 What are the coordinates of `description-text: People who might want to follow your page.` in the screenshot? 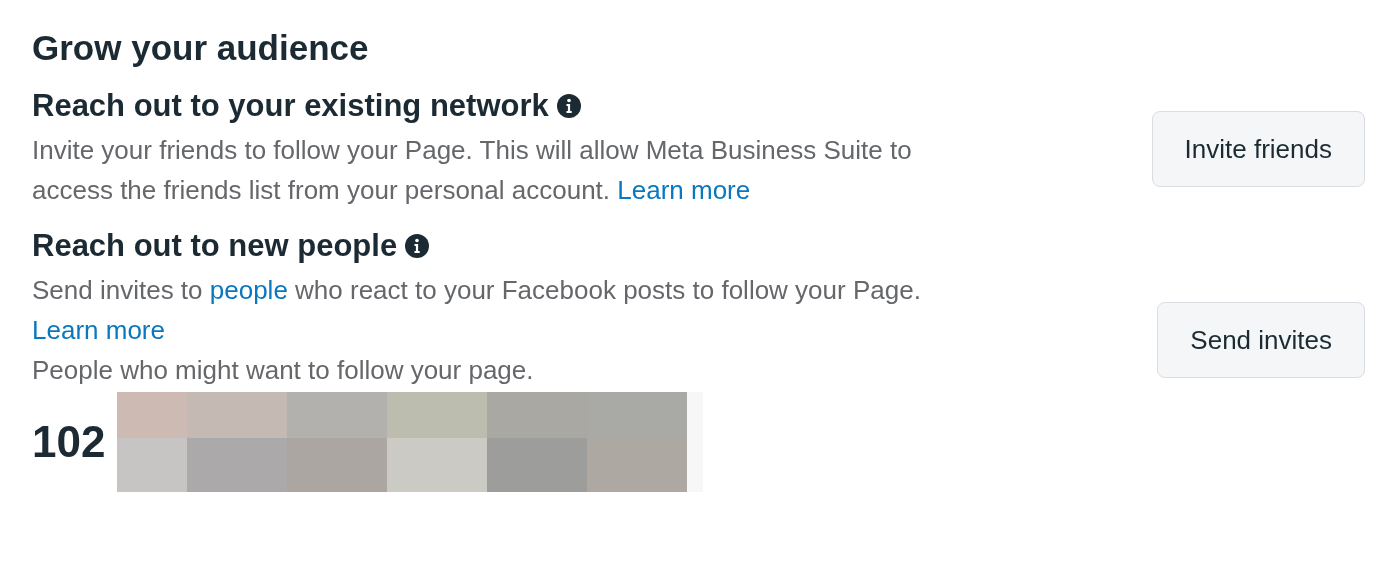 It's located at (283, 370).